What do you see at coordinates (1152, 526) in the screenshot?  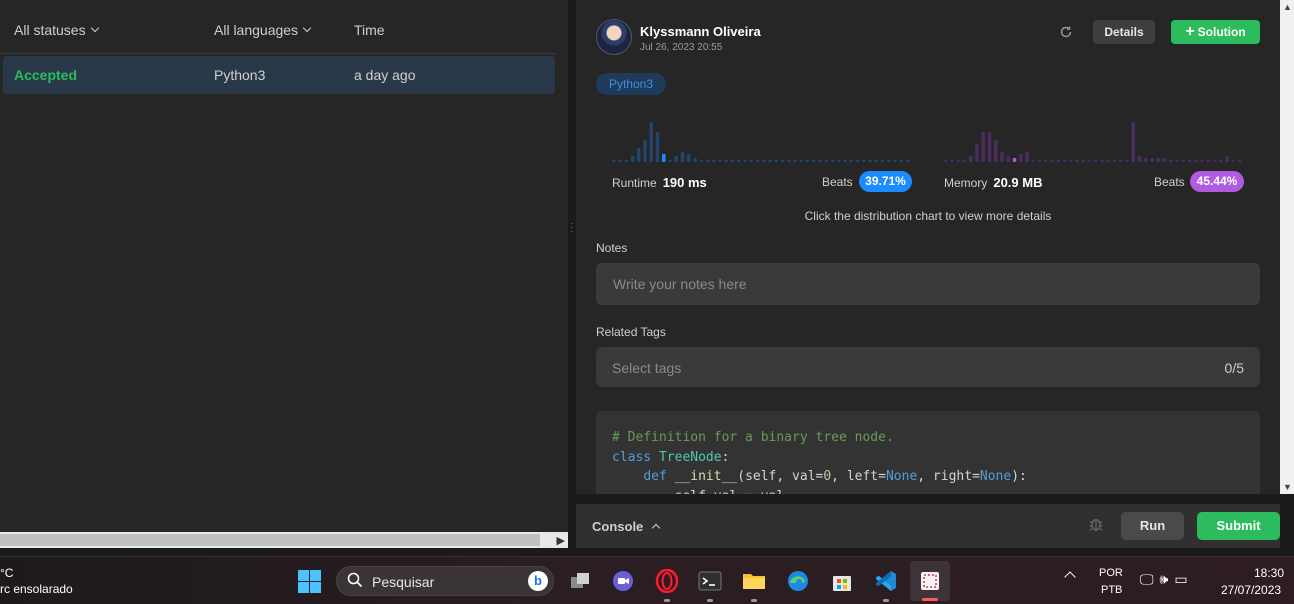 I see `run-button: Run` at bounding box center [1152, 526].